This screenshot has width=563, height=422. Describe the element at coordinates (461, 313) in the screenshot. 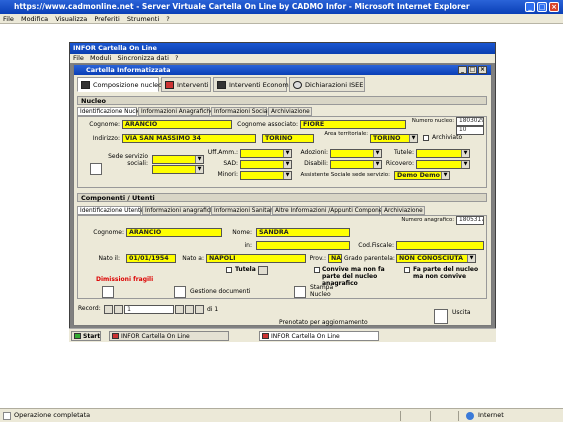

I see `uscita-button: Uscita` at that location.